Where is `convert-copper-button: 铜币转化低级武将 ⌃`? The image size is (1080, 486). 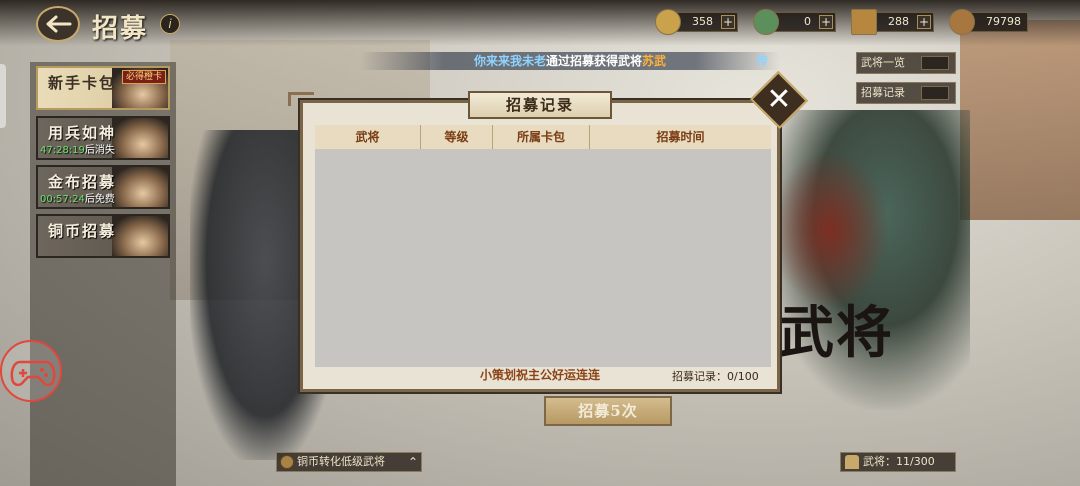 convert-copper-button: 铜币转化低级武将 ⌃ is located at coordinates (349, 462).